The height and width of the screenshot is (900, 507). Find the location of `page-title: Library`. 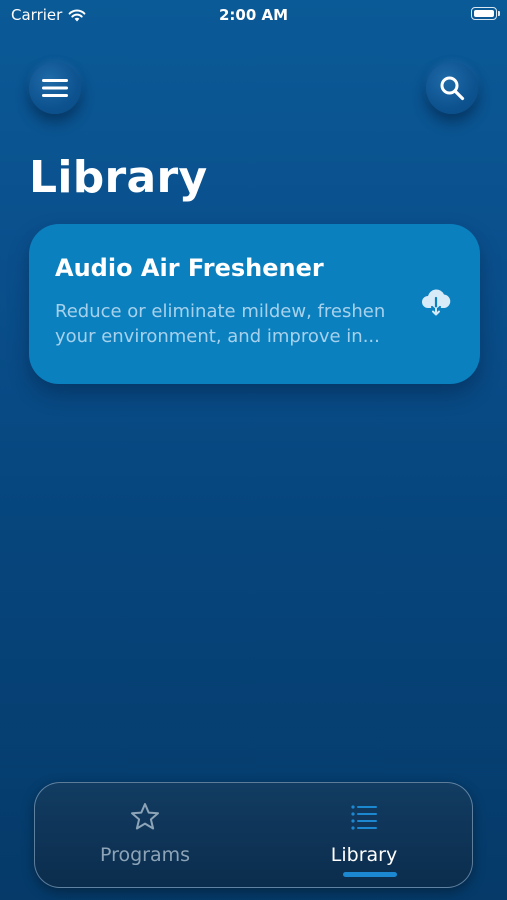

page-title: Library is located at coordinates (118, 177).